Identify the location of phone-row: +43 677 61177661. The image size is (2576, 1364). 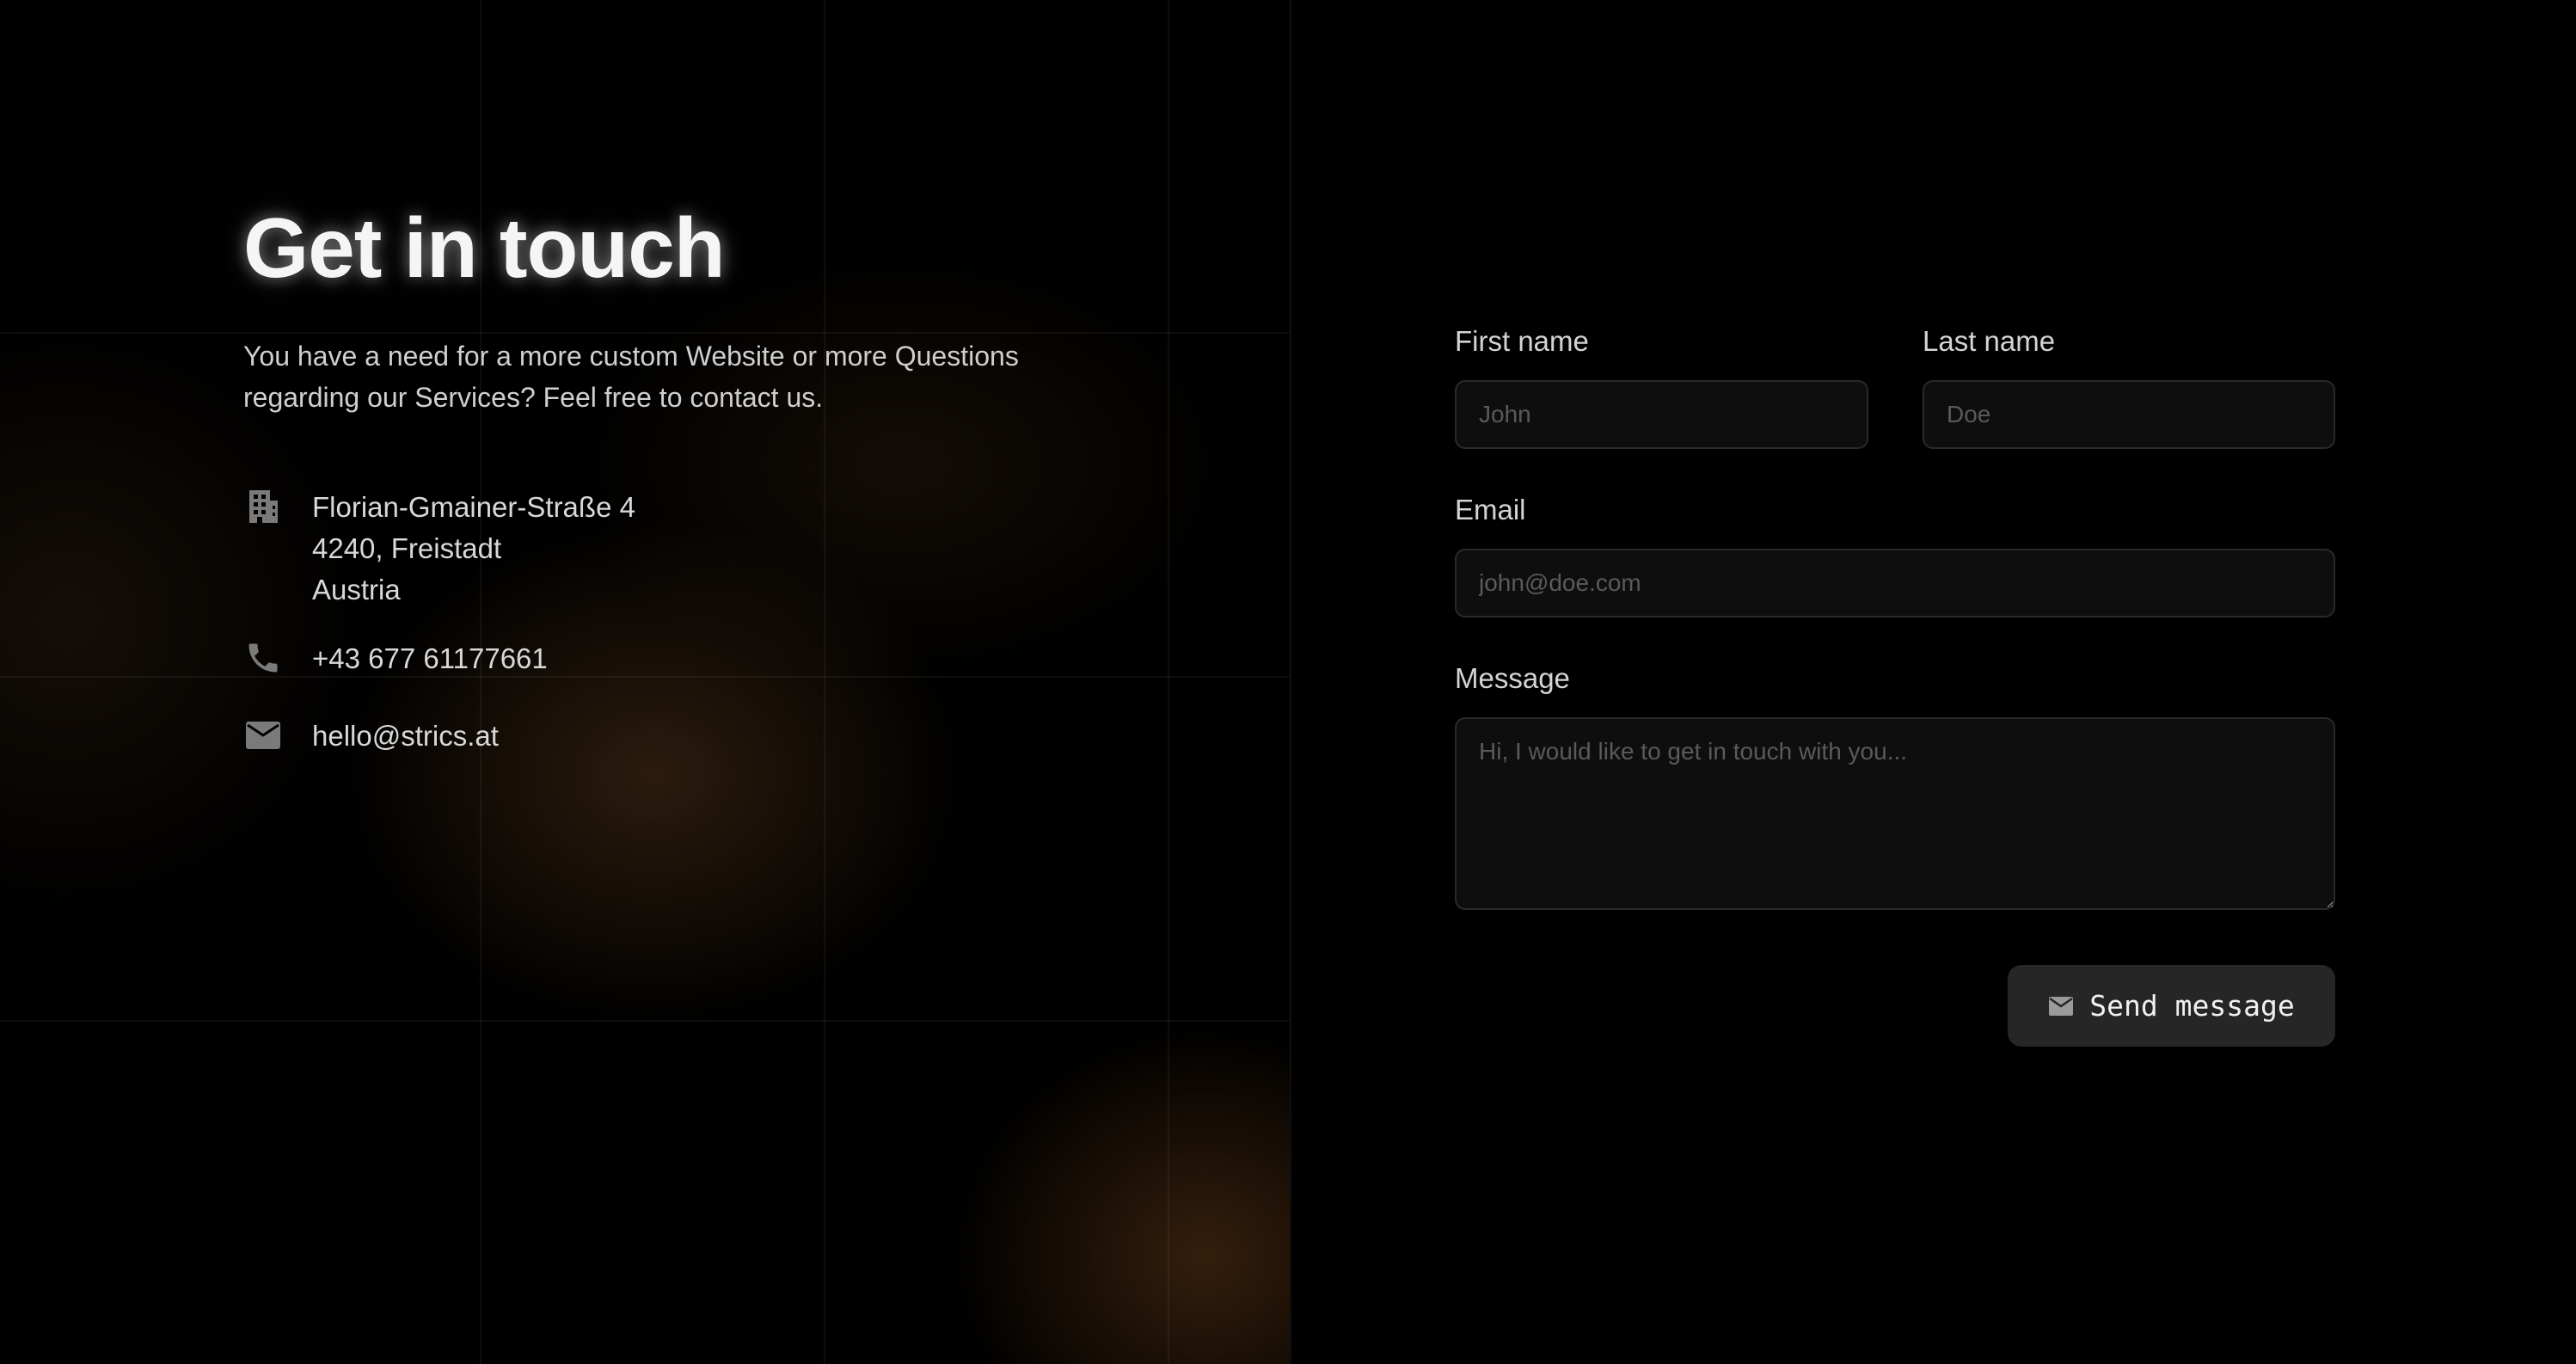
(395, 659).